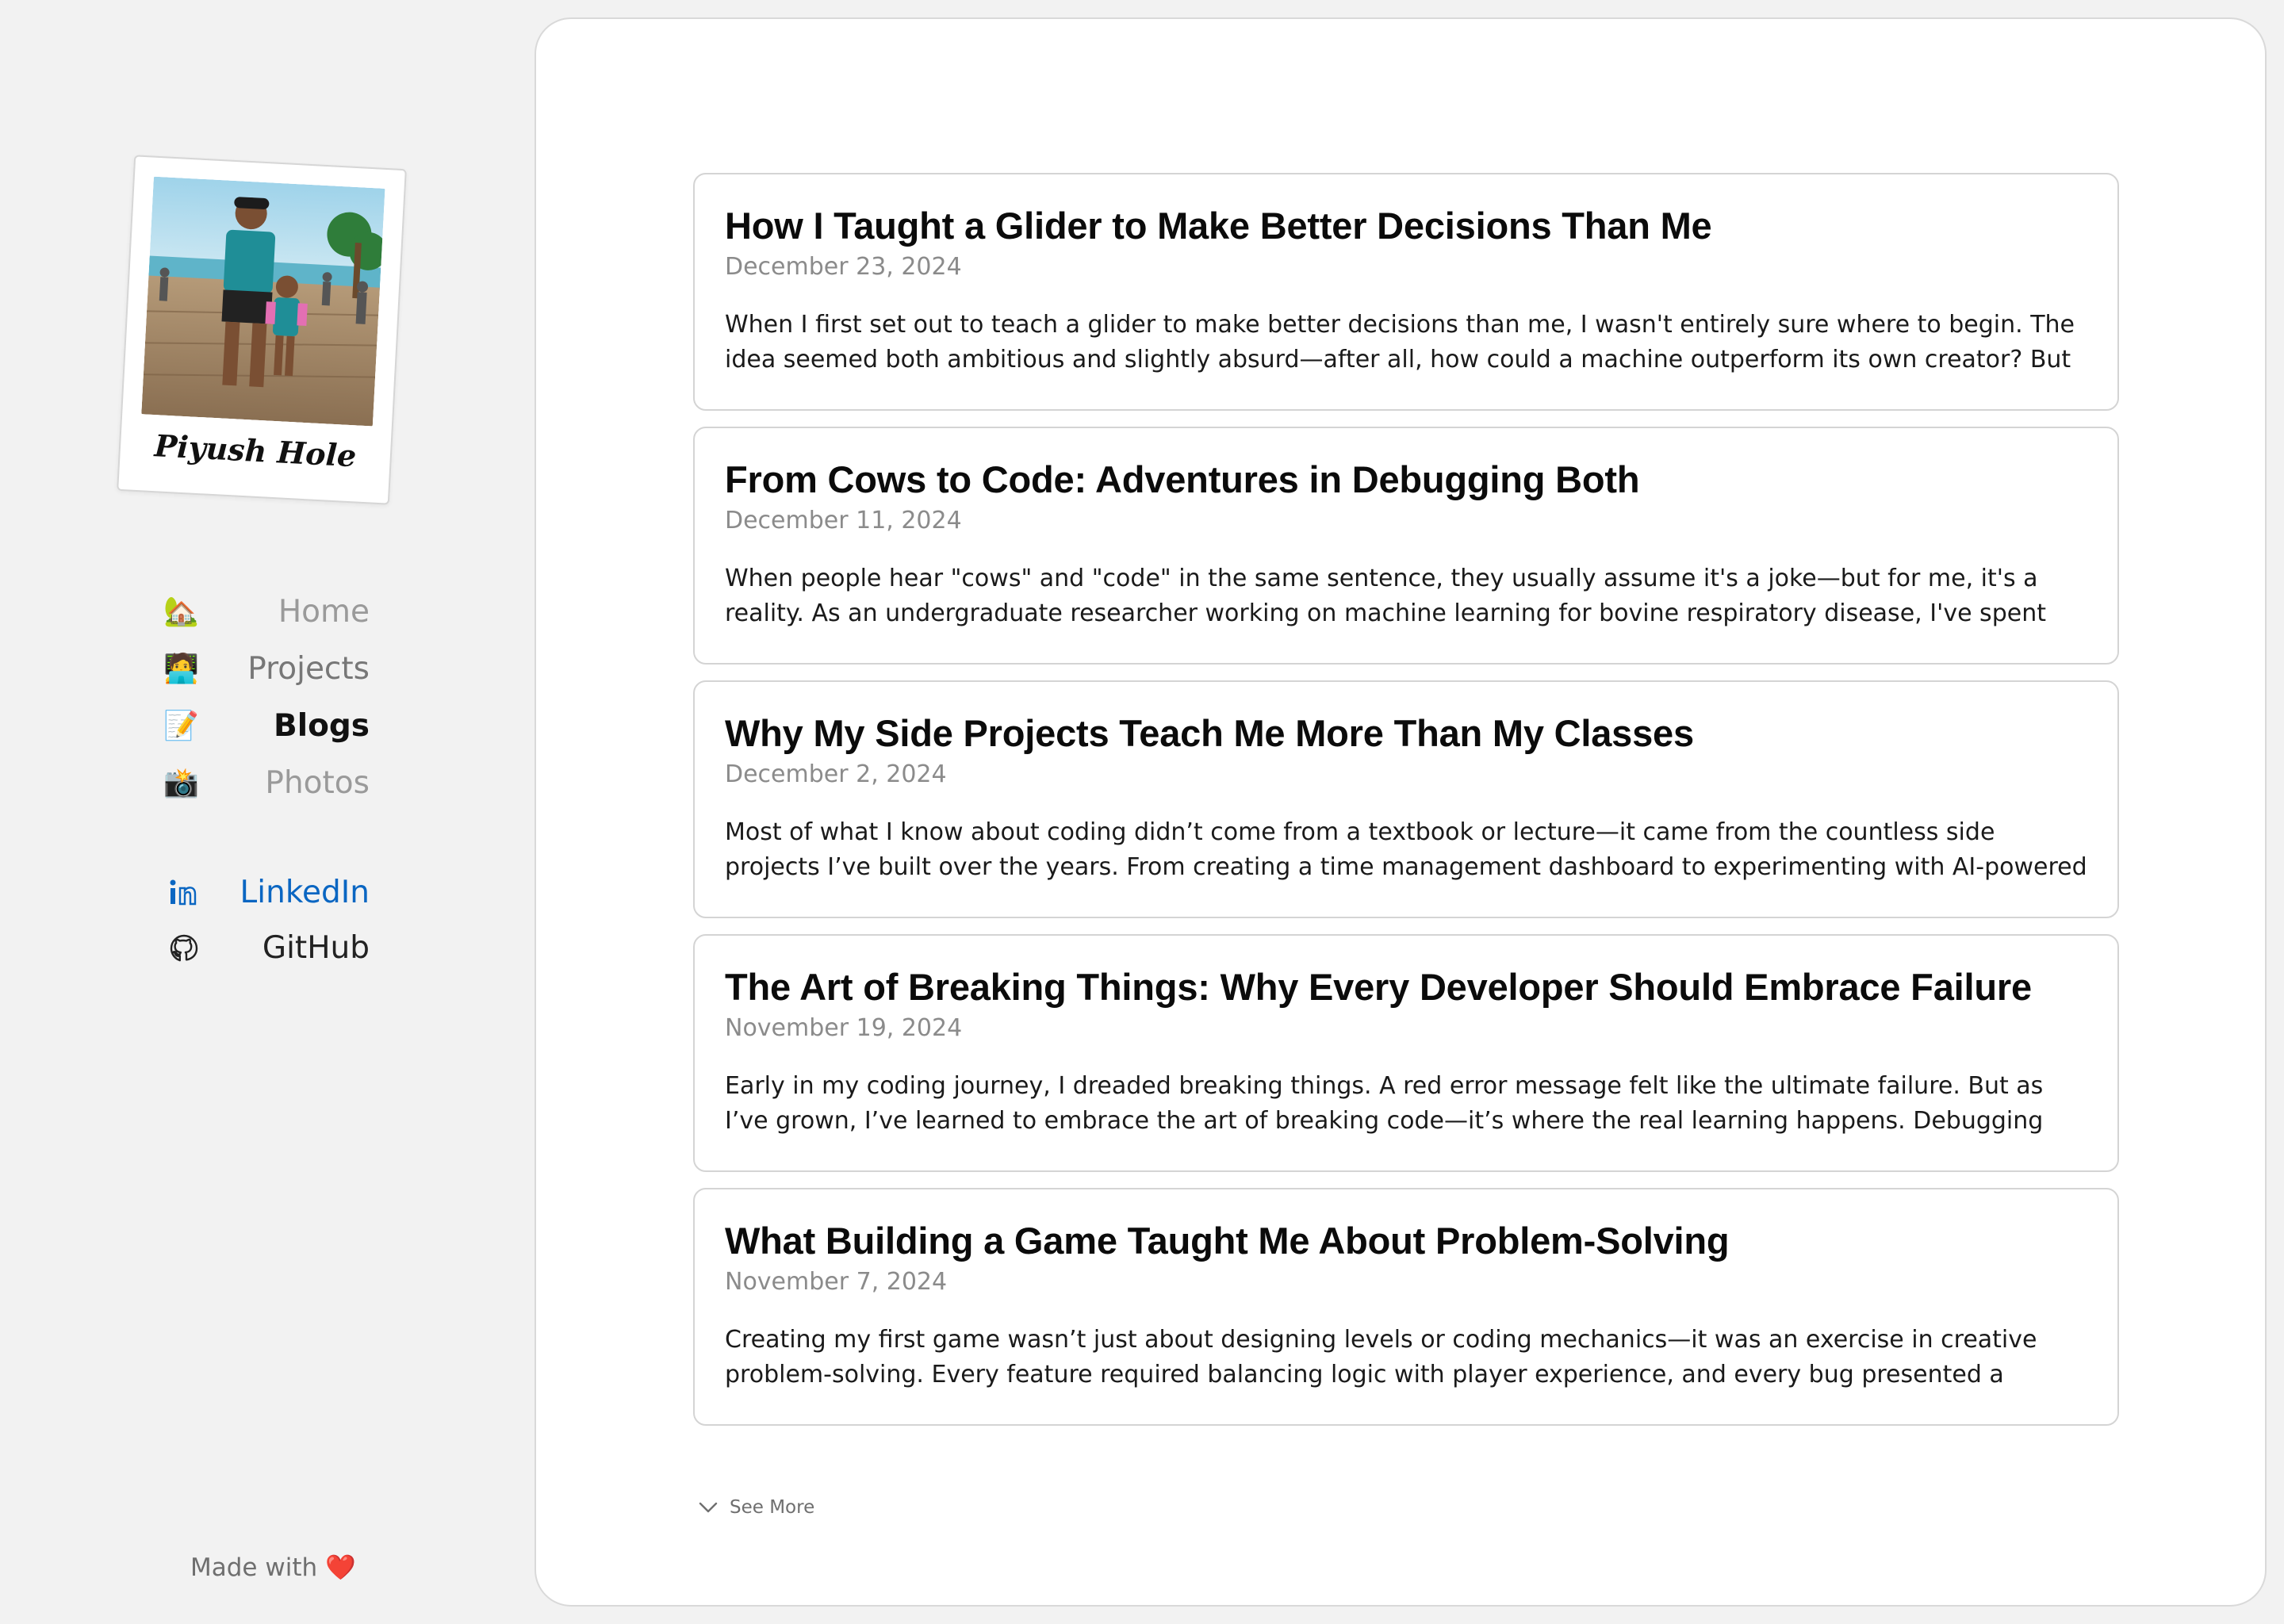 This screenshot has width=2284, height=1624. I want to click on nav-item-home: 🏡 Home, so click(264, 611).